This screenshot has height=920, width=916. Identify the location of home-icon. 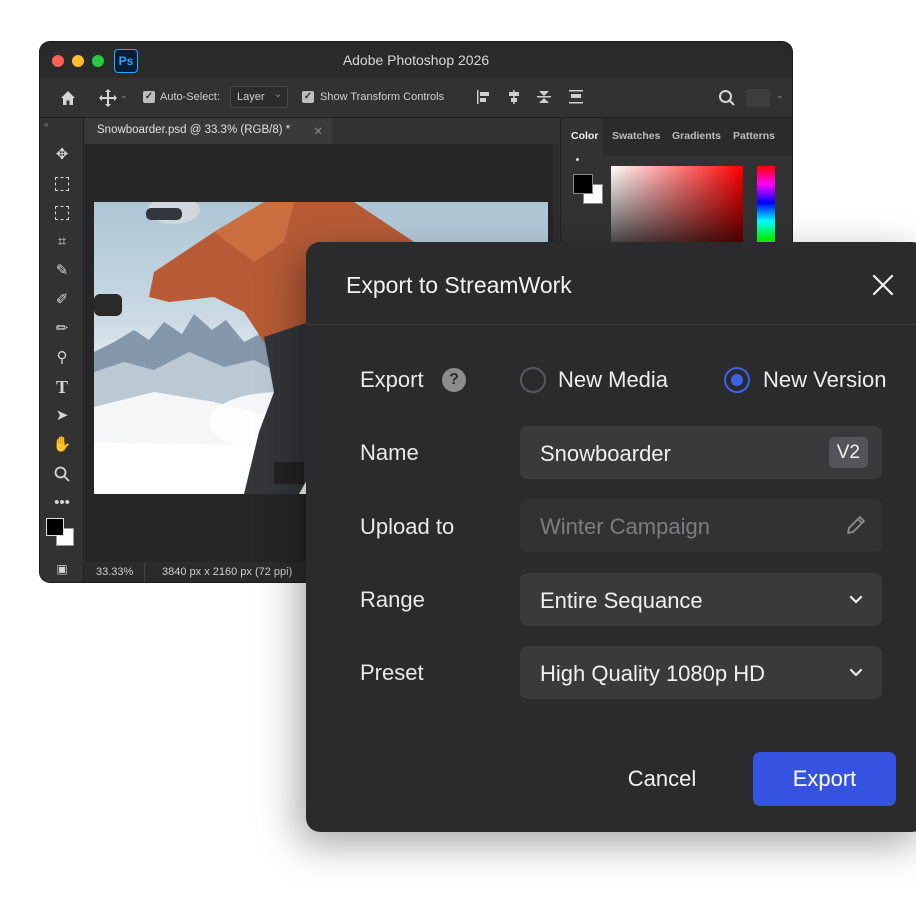
(68, 98).